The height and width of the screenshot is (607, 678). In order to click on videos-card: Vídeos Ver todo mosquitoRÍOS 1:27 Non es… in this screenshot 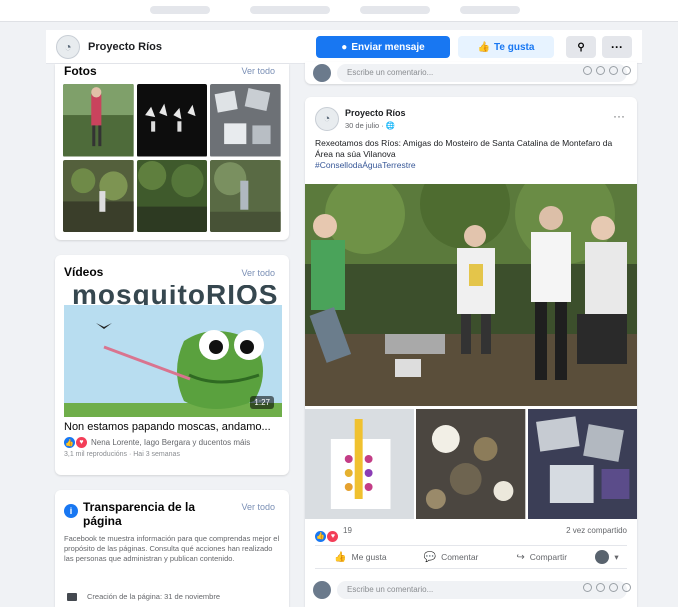, I will do `click(172, 365)`.